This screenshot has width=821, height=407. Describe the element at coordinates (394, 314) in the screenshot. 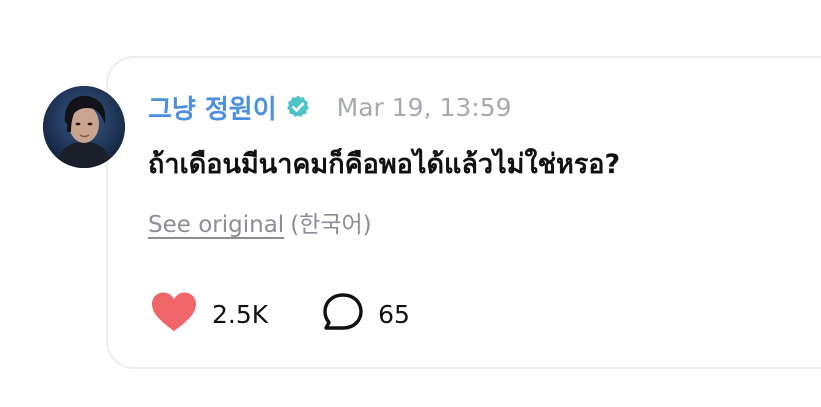

I see `comment-count: 65` at that location.